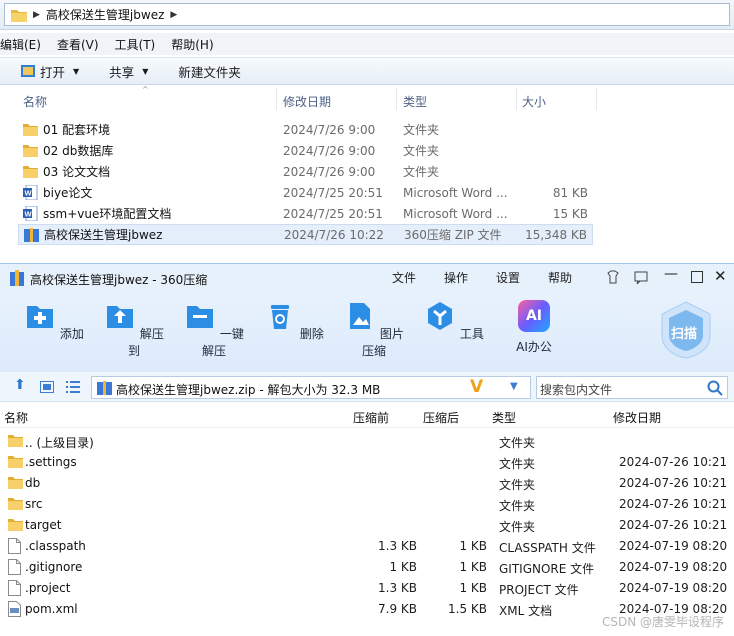 The height and width of the screenshot is (636, 734). What do you see at coordinates (68, 193) in the screenshot?
I see `file-name: biye论文` at bounding box center [68, 193].